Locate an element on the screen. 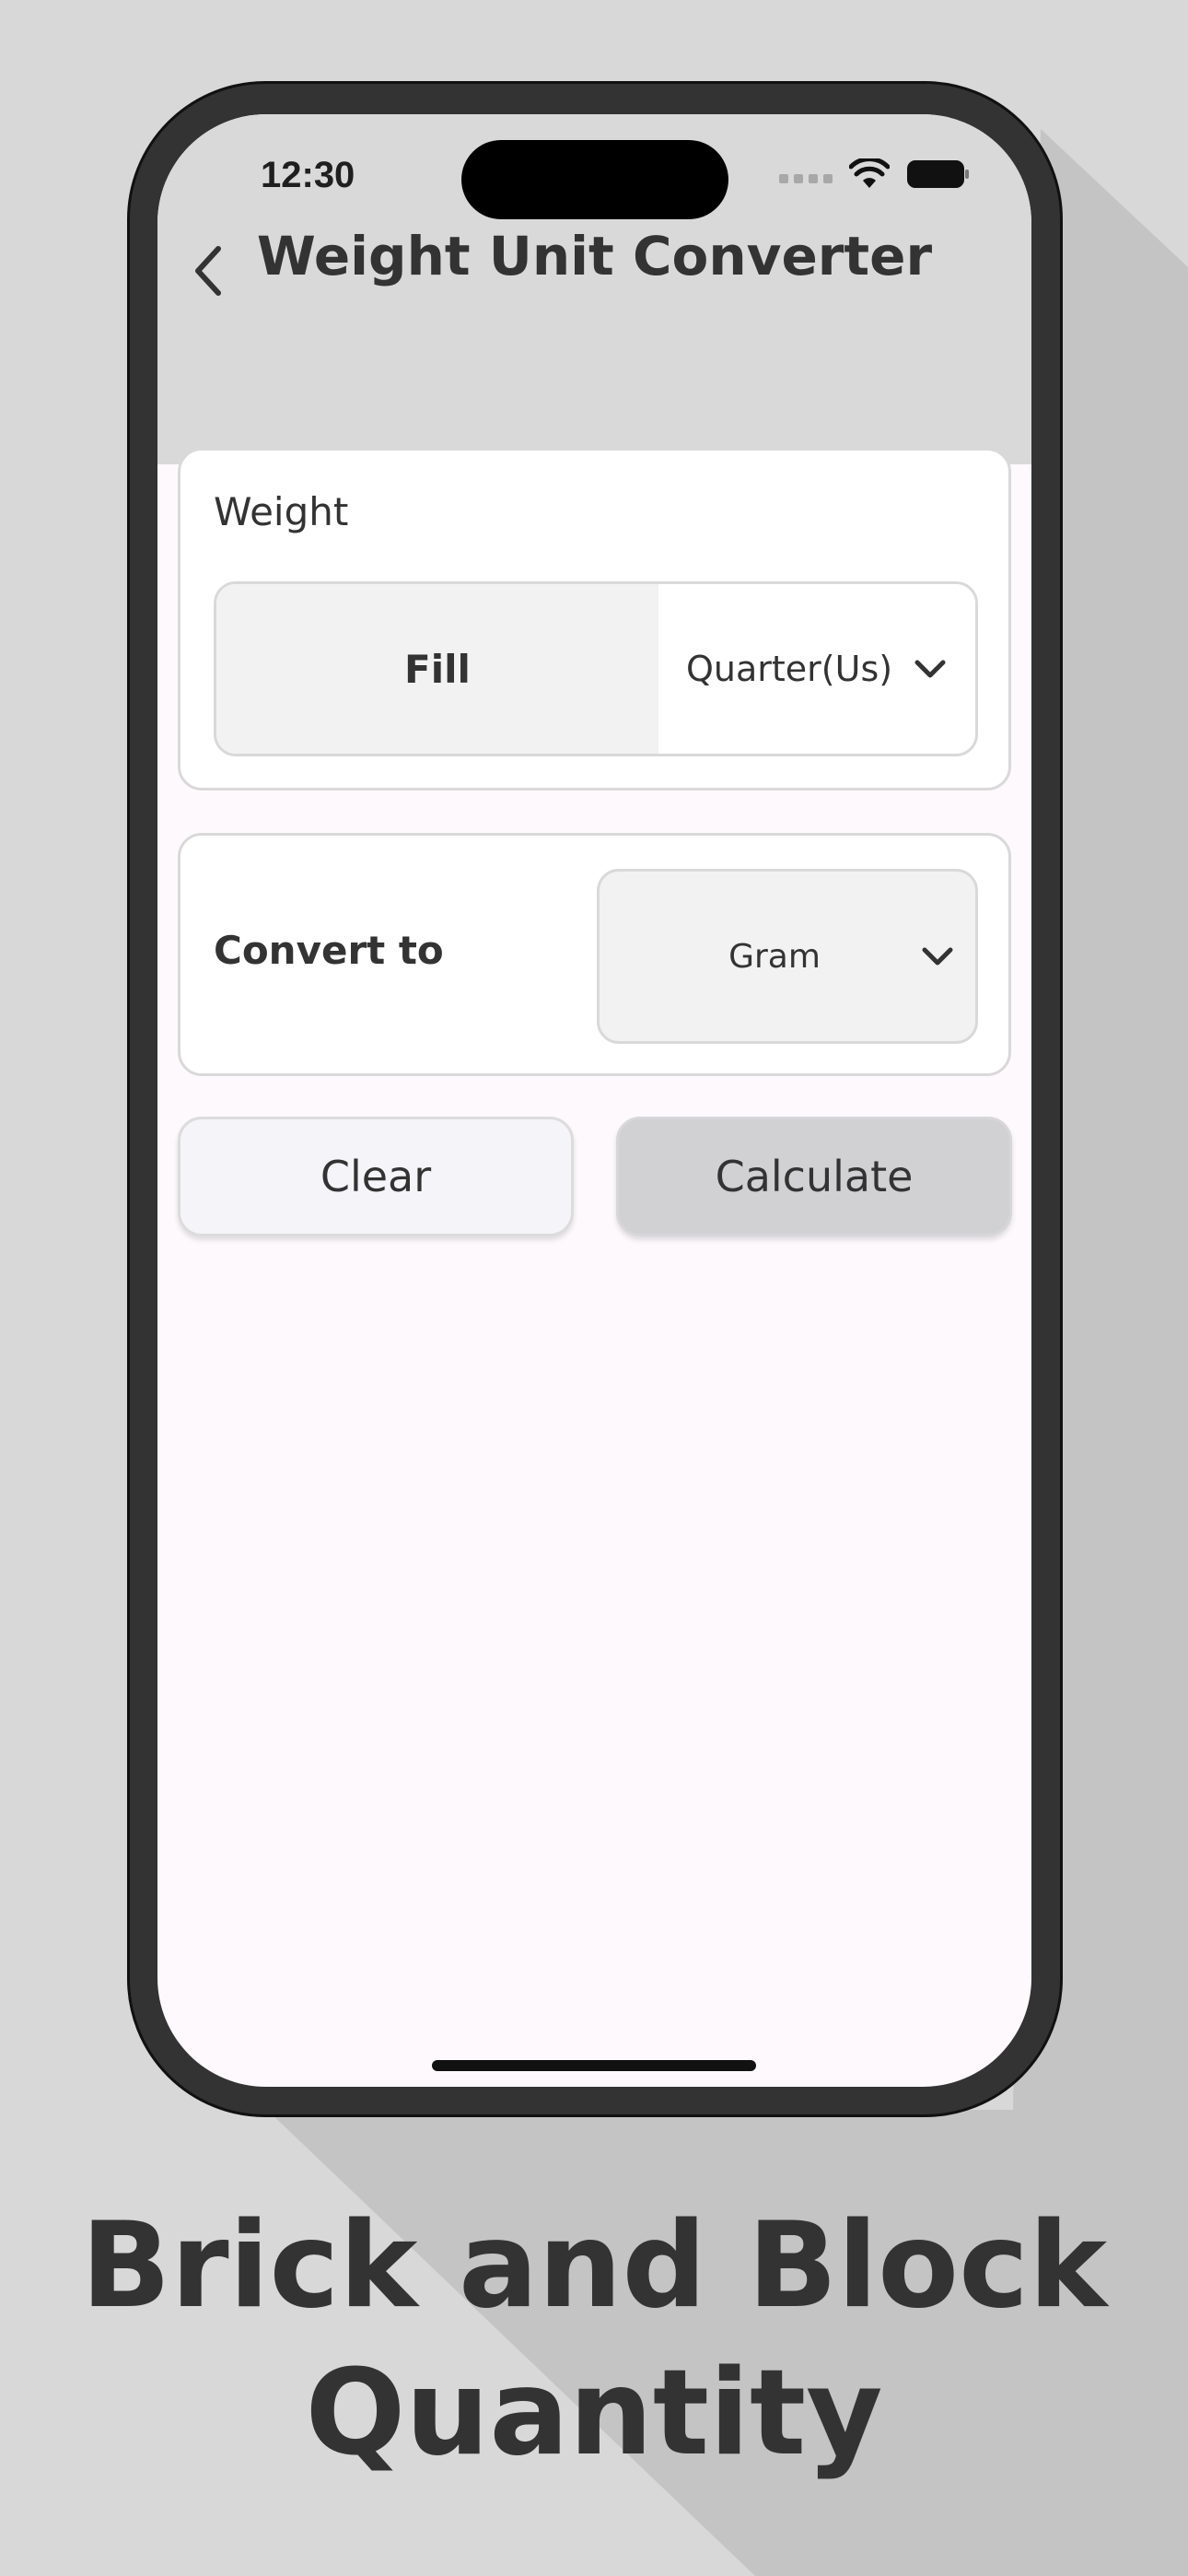 The width and height of the screenshot is (1188, 2576). promo-line-2: Quantity is located at coordinates (594, 2413).